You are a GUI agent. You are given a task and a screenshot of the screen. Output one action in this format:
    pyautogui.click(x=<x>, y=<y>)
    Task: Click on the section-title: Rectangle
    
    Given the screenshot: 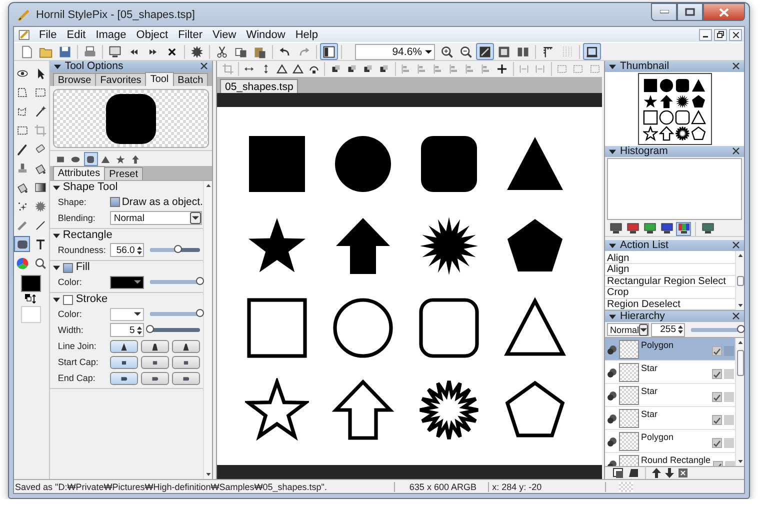 What is the action you would take?
    pyautogui.click(x=87, y=235)
    